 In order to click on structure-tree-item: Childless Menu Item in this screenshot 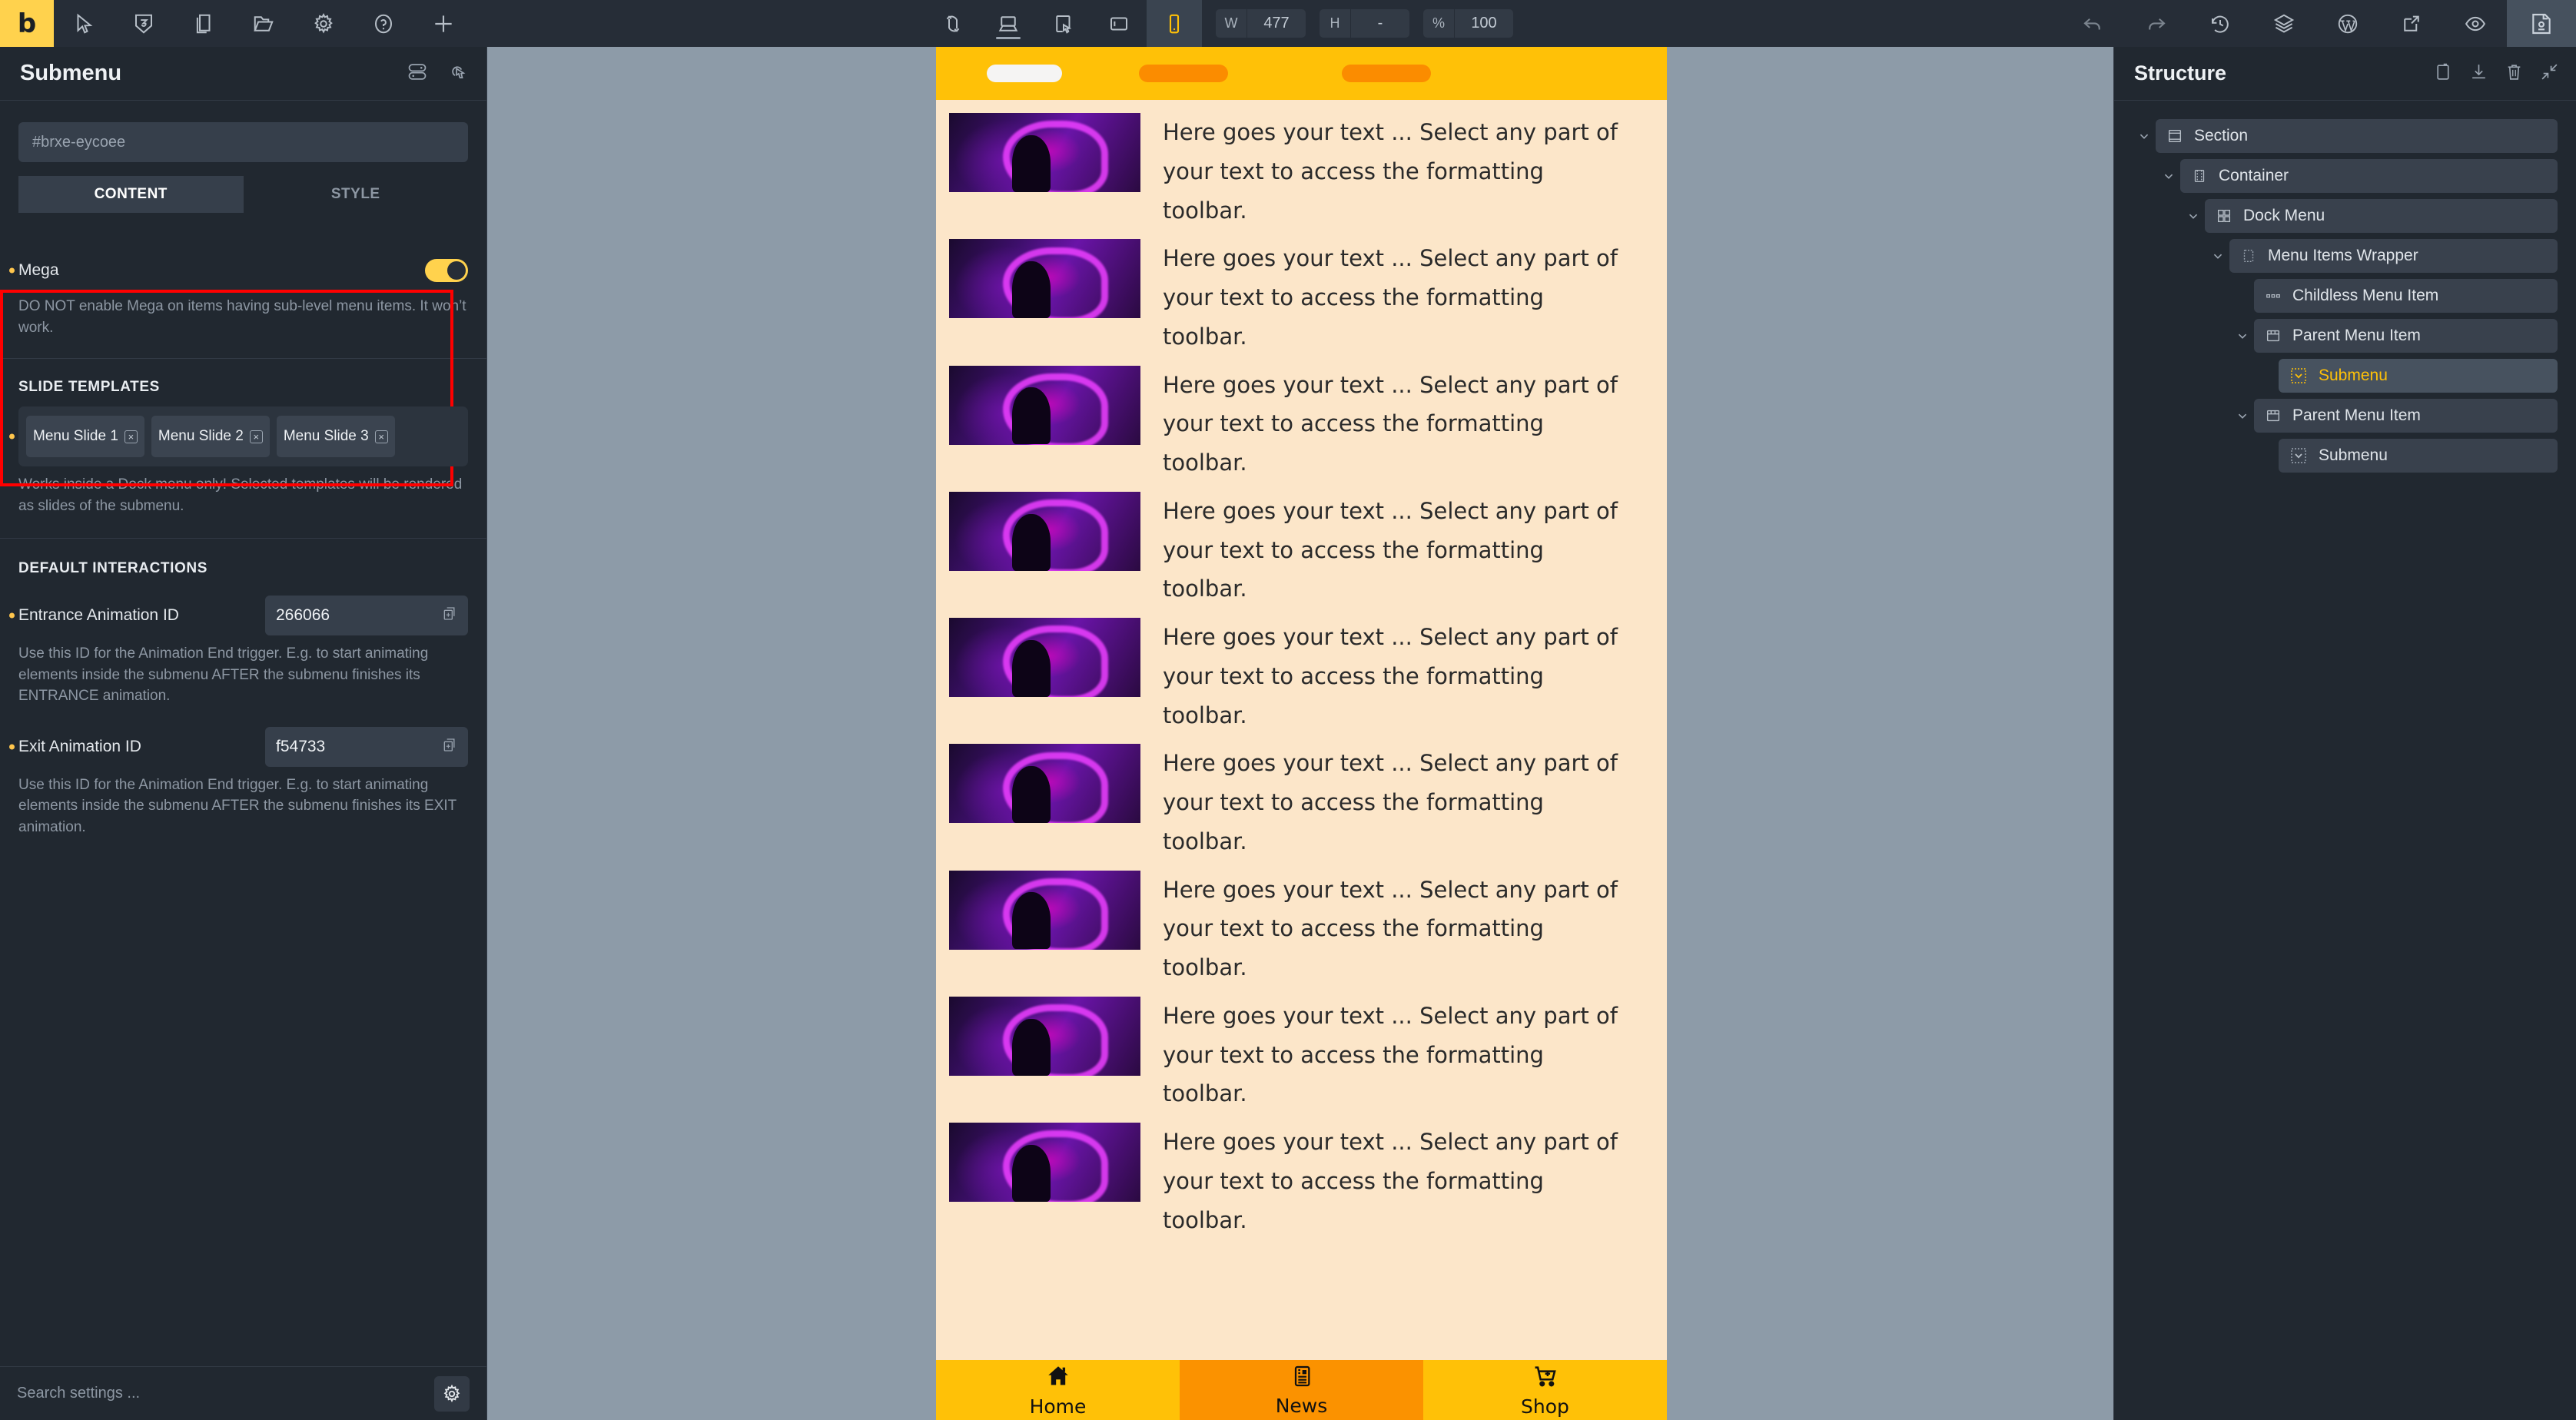, I will do `click(2345, 296)`.